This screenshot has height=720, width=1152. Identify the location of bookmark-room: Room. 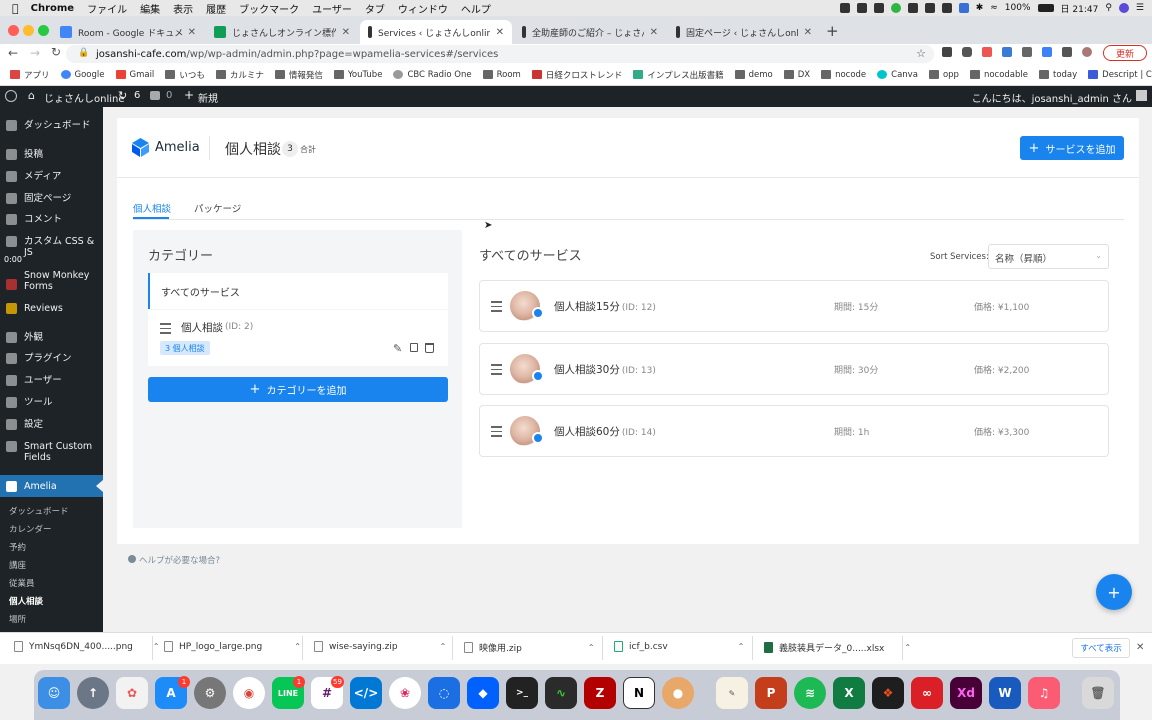
(501, 75).